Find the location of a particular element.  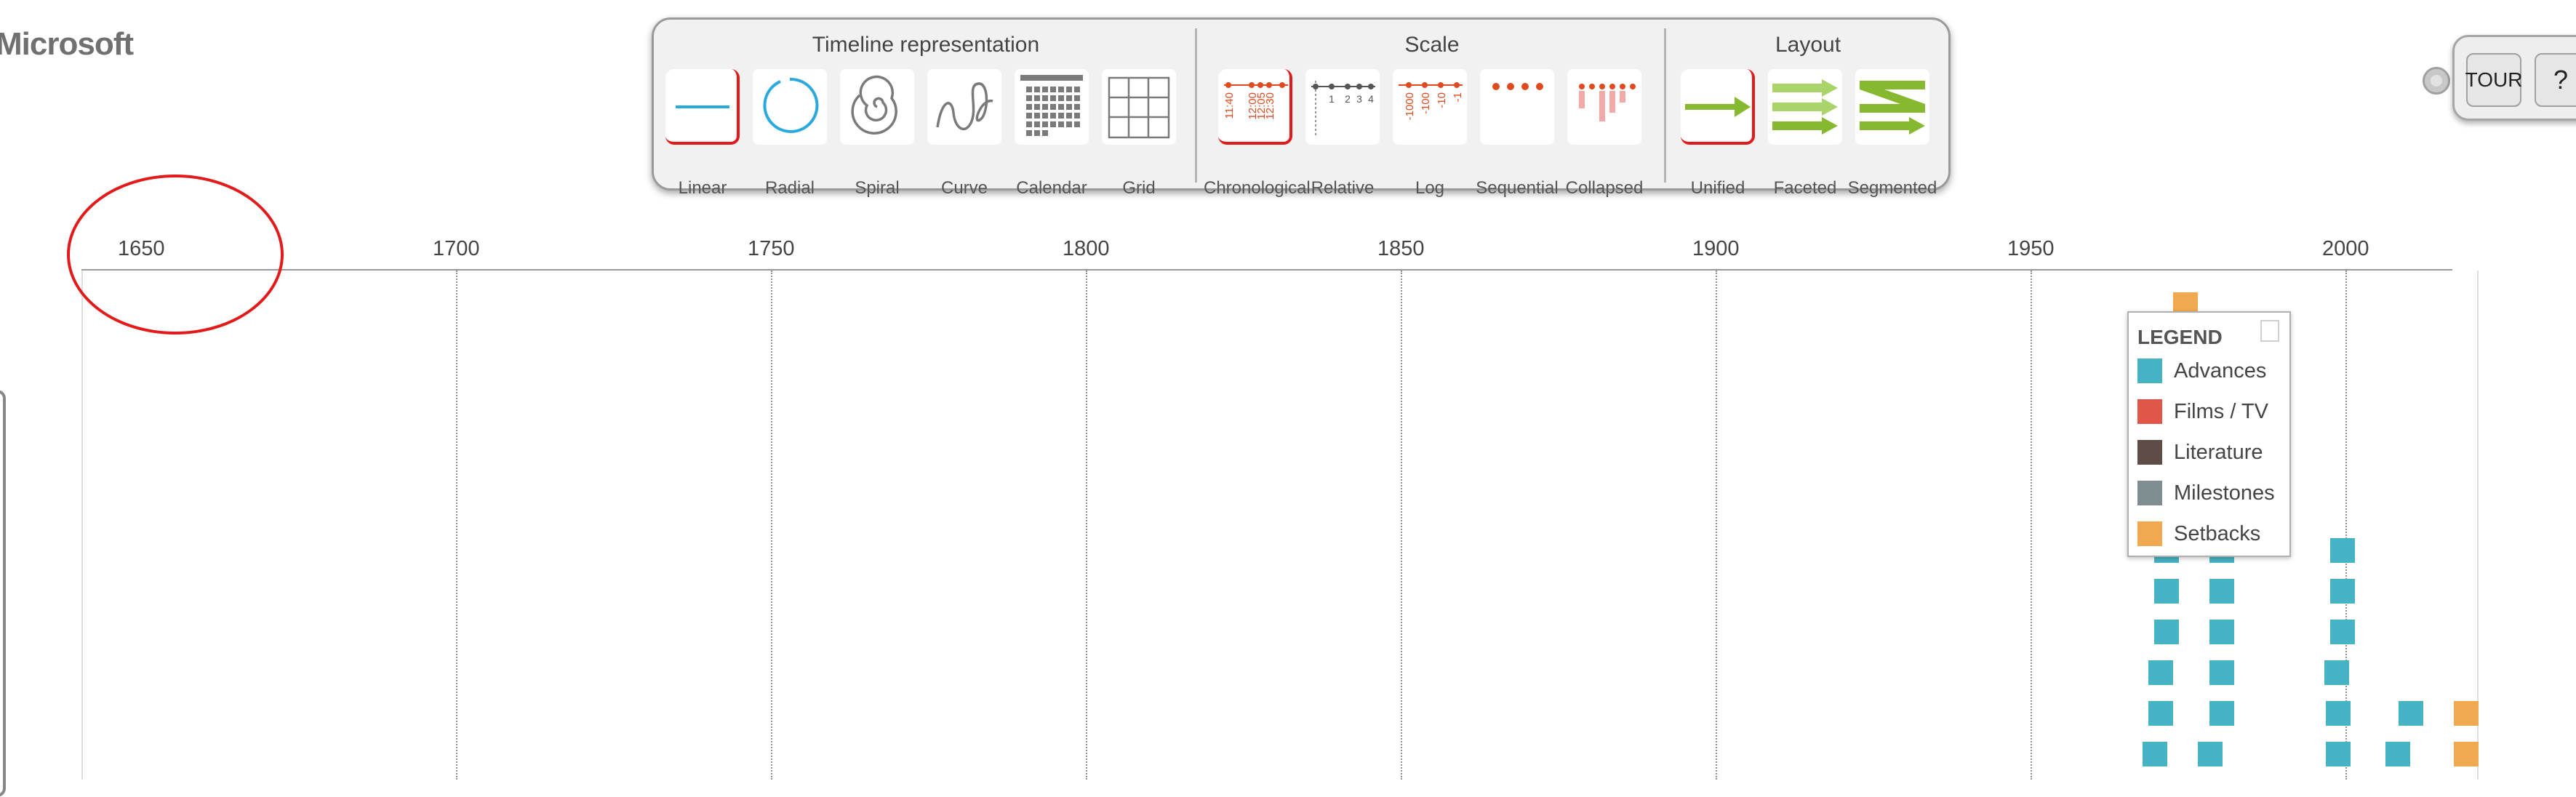

tool-relative: 1 2 3 4 Relative is located at coordinates (1342, 133).